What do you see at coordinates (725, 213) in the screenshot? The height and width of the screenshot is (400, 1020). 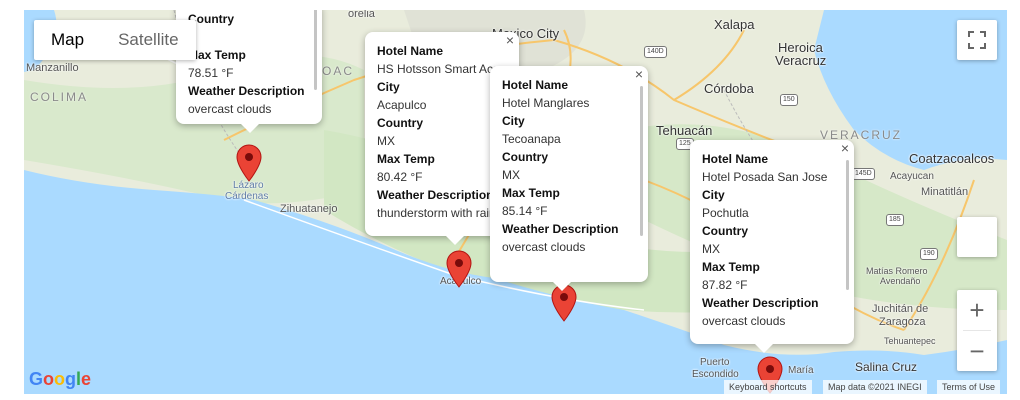 I see `city-value: Pochutla` at bounding box center [725, 213].